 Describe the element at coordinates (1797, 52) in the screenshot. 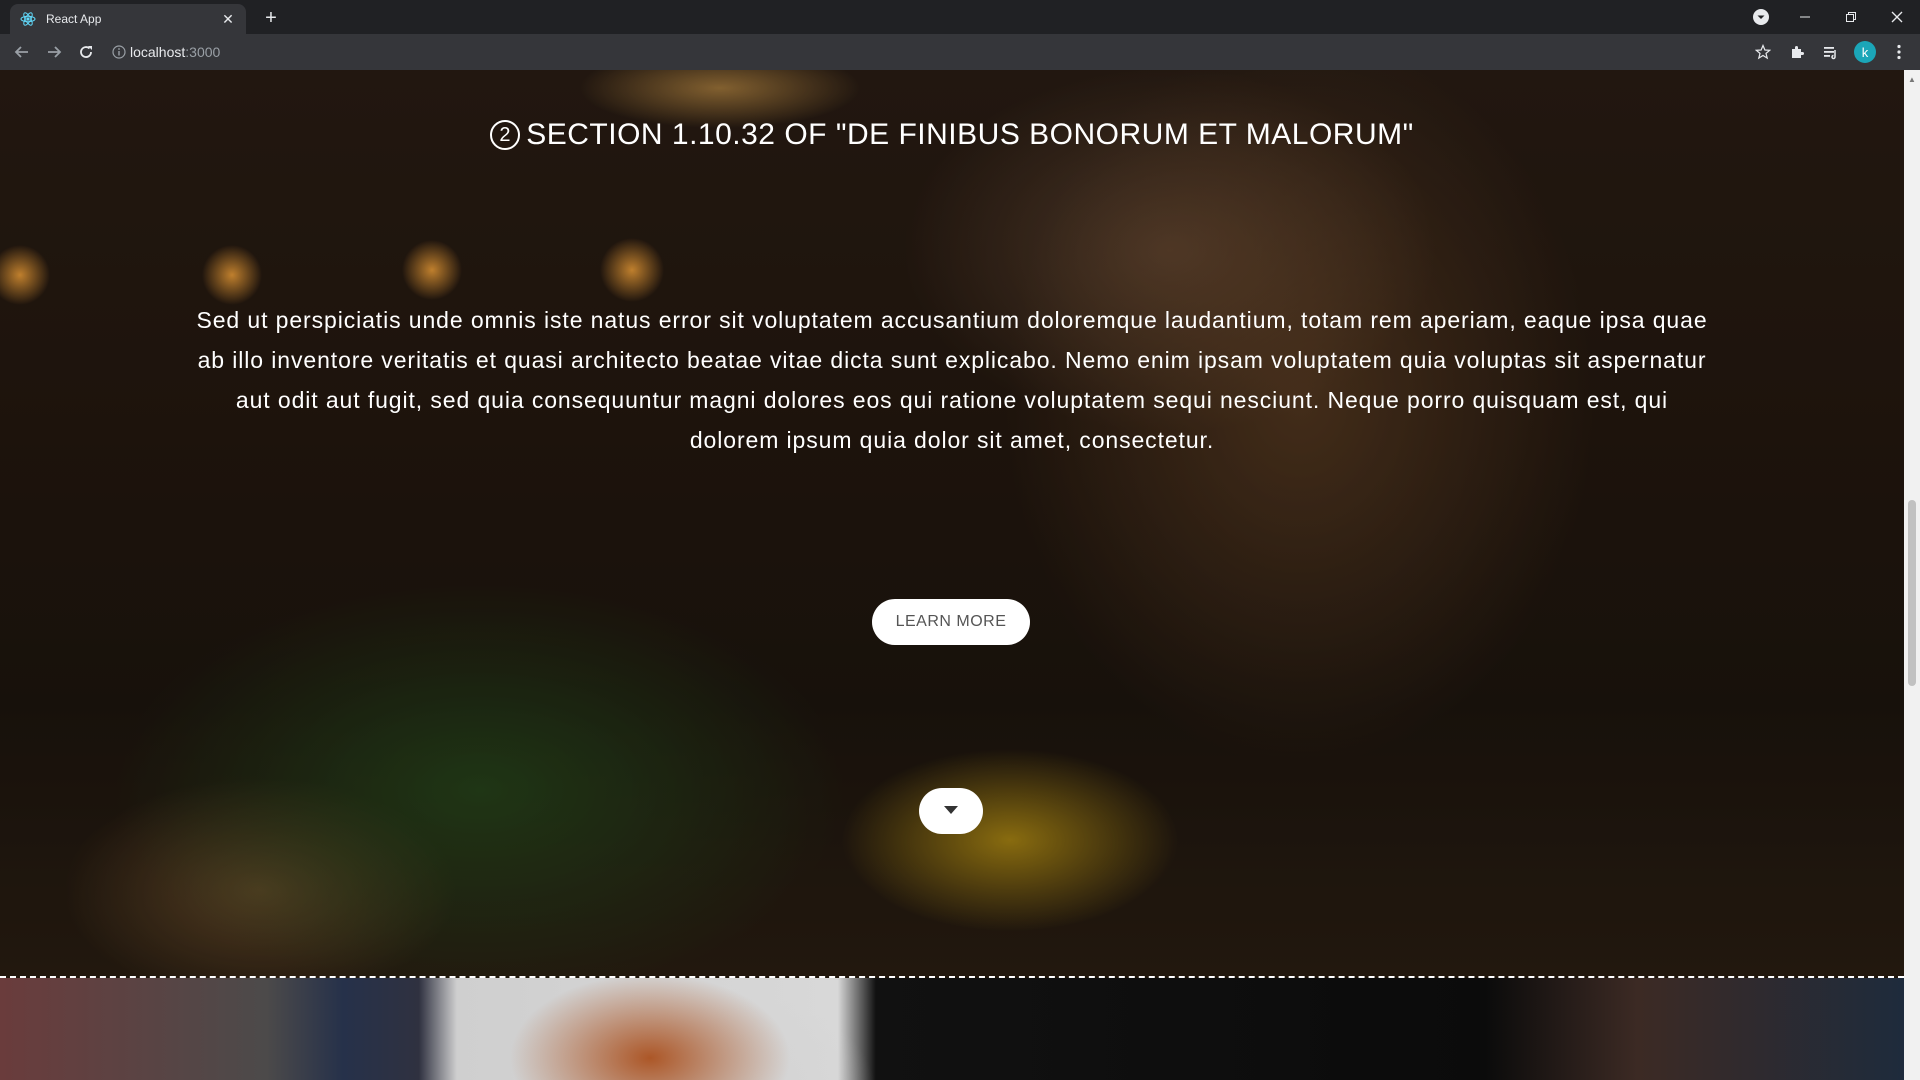

I see `extensions-icon` at that location.